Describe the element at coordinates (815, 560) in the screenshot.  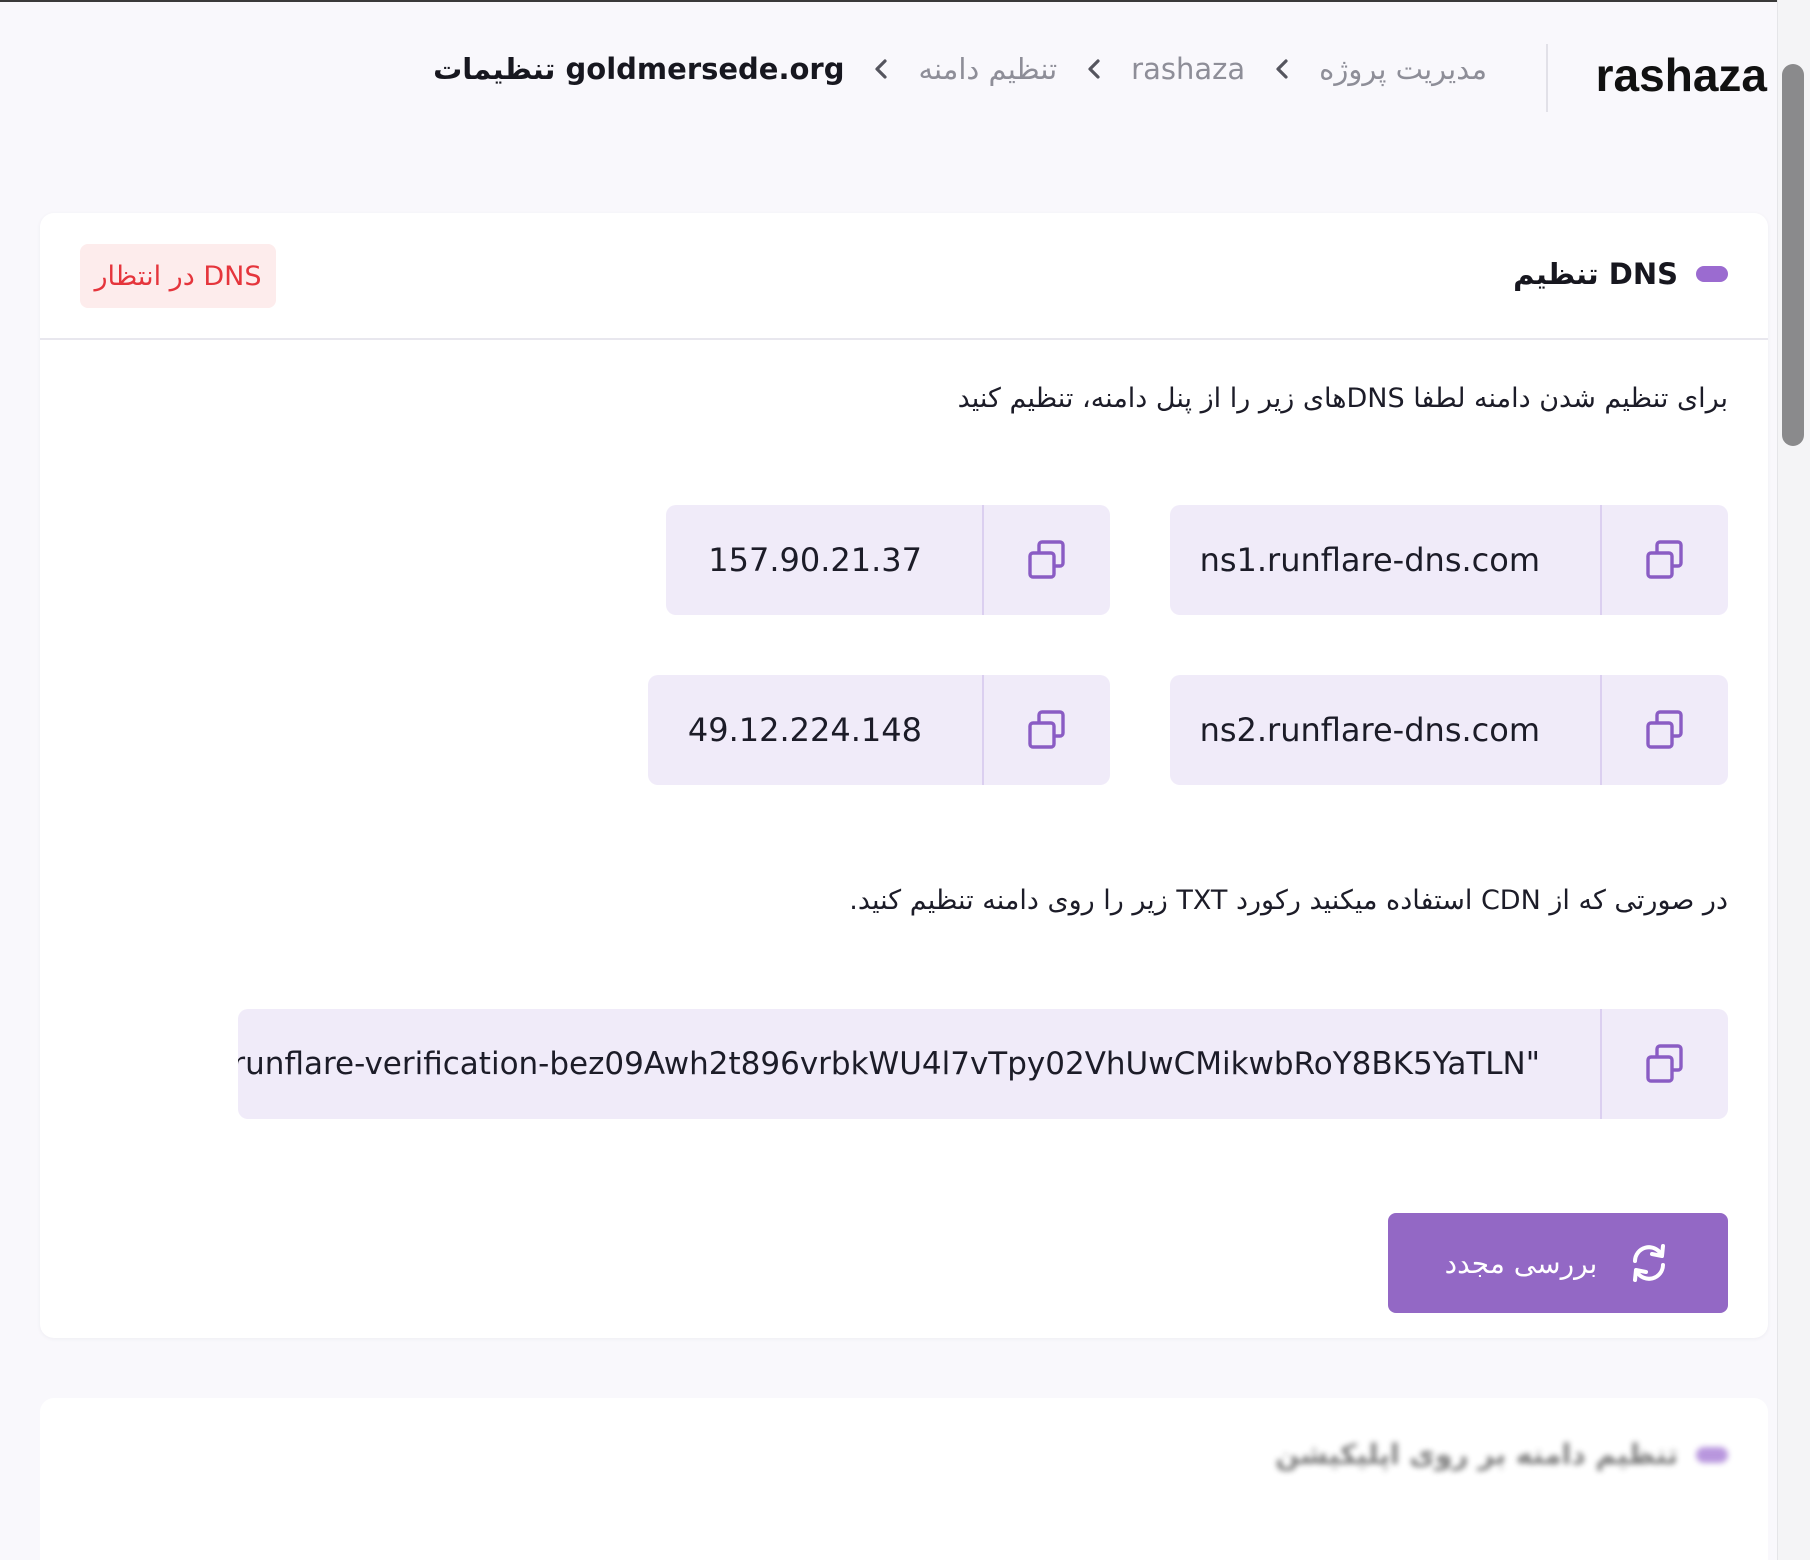
I see `ip-1-value: 157.90.21.37` at that location.